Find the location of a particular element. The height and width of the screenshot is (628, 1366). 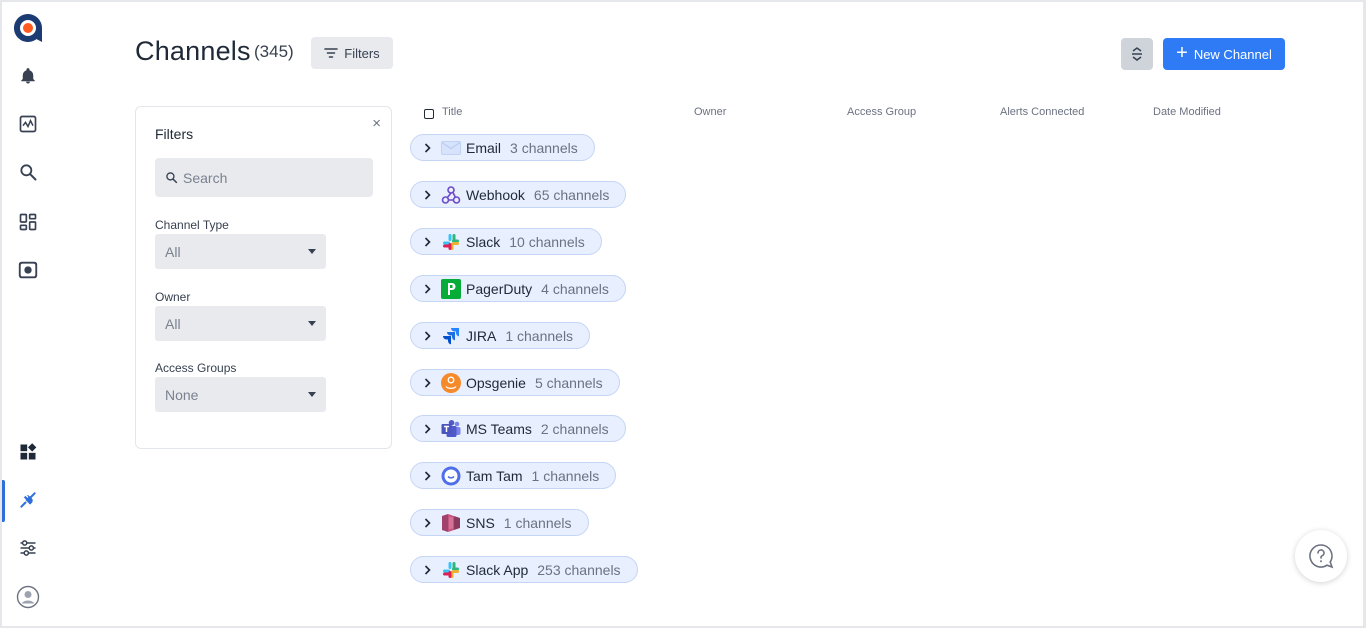

filters-panel-title: Filters is located at coordinates (174, 134).